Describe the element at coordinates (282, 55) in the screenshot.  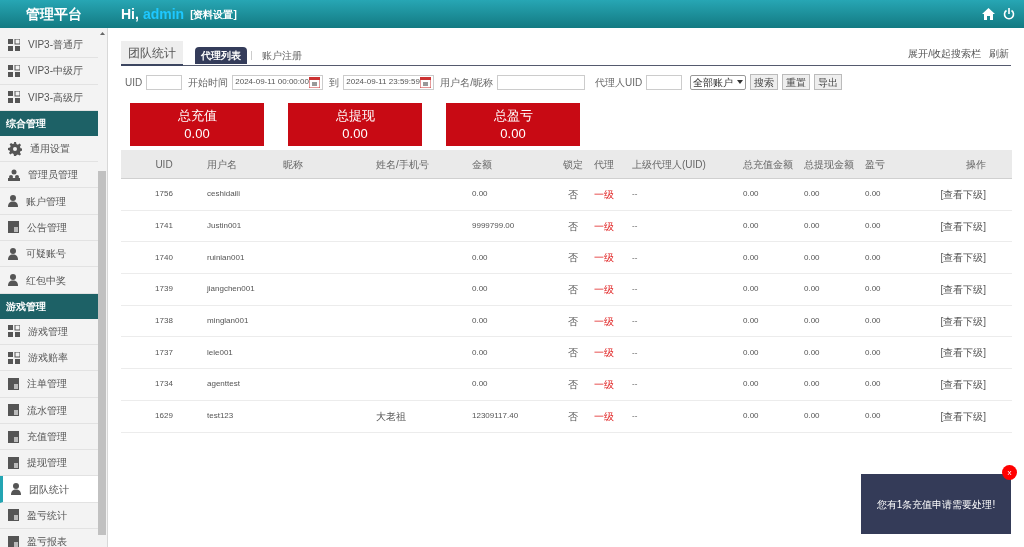
I see `tab: 账户注册` at that location.